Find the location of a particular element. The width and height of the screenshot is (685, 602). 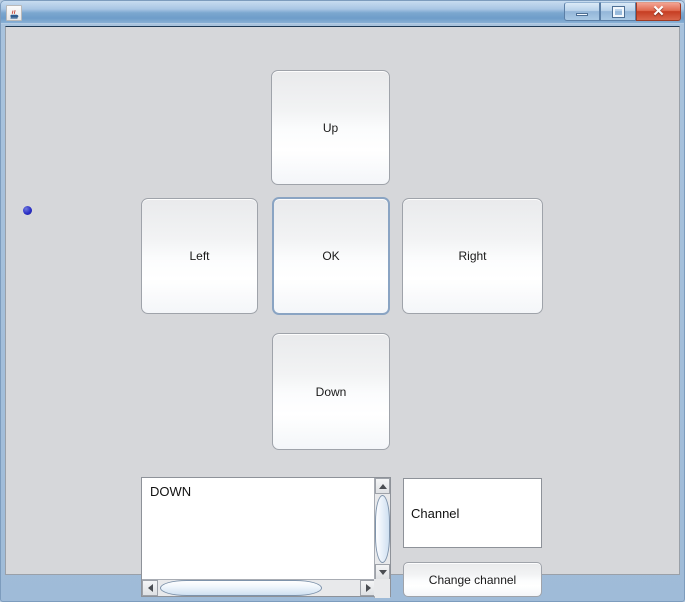

ok-button-label: OK is located at coordinates (331, 256).